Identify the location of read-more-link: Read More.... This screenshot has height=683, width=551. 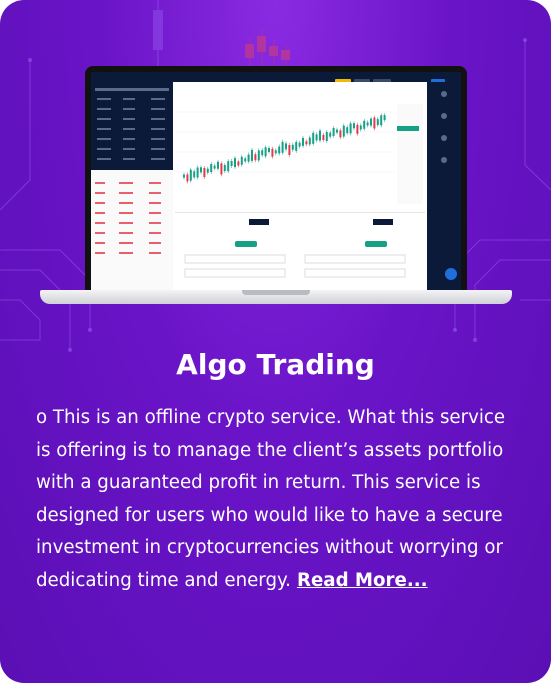
(362, 580).